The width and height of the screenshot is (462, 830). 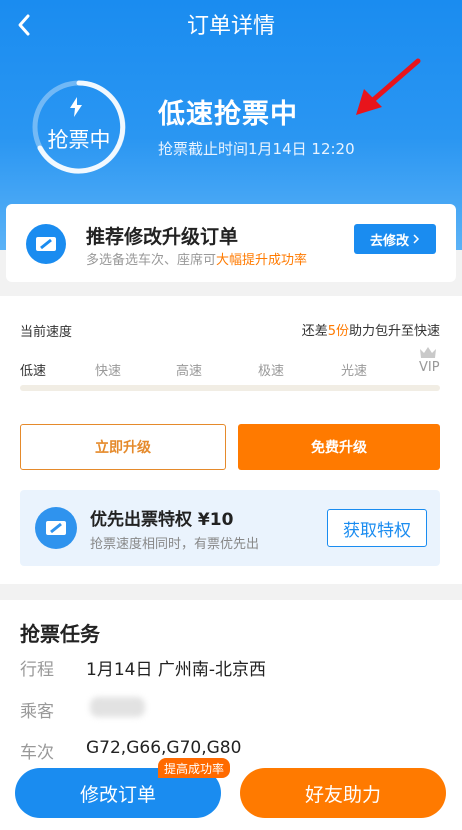 What do you see at coordinates (416, 239) in the screenshot?
I see `chevron-right-icon` at bounding box center [416, 239].